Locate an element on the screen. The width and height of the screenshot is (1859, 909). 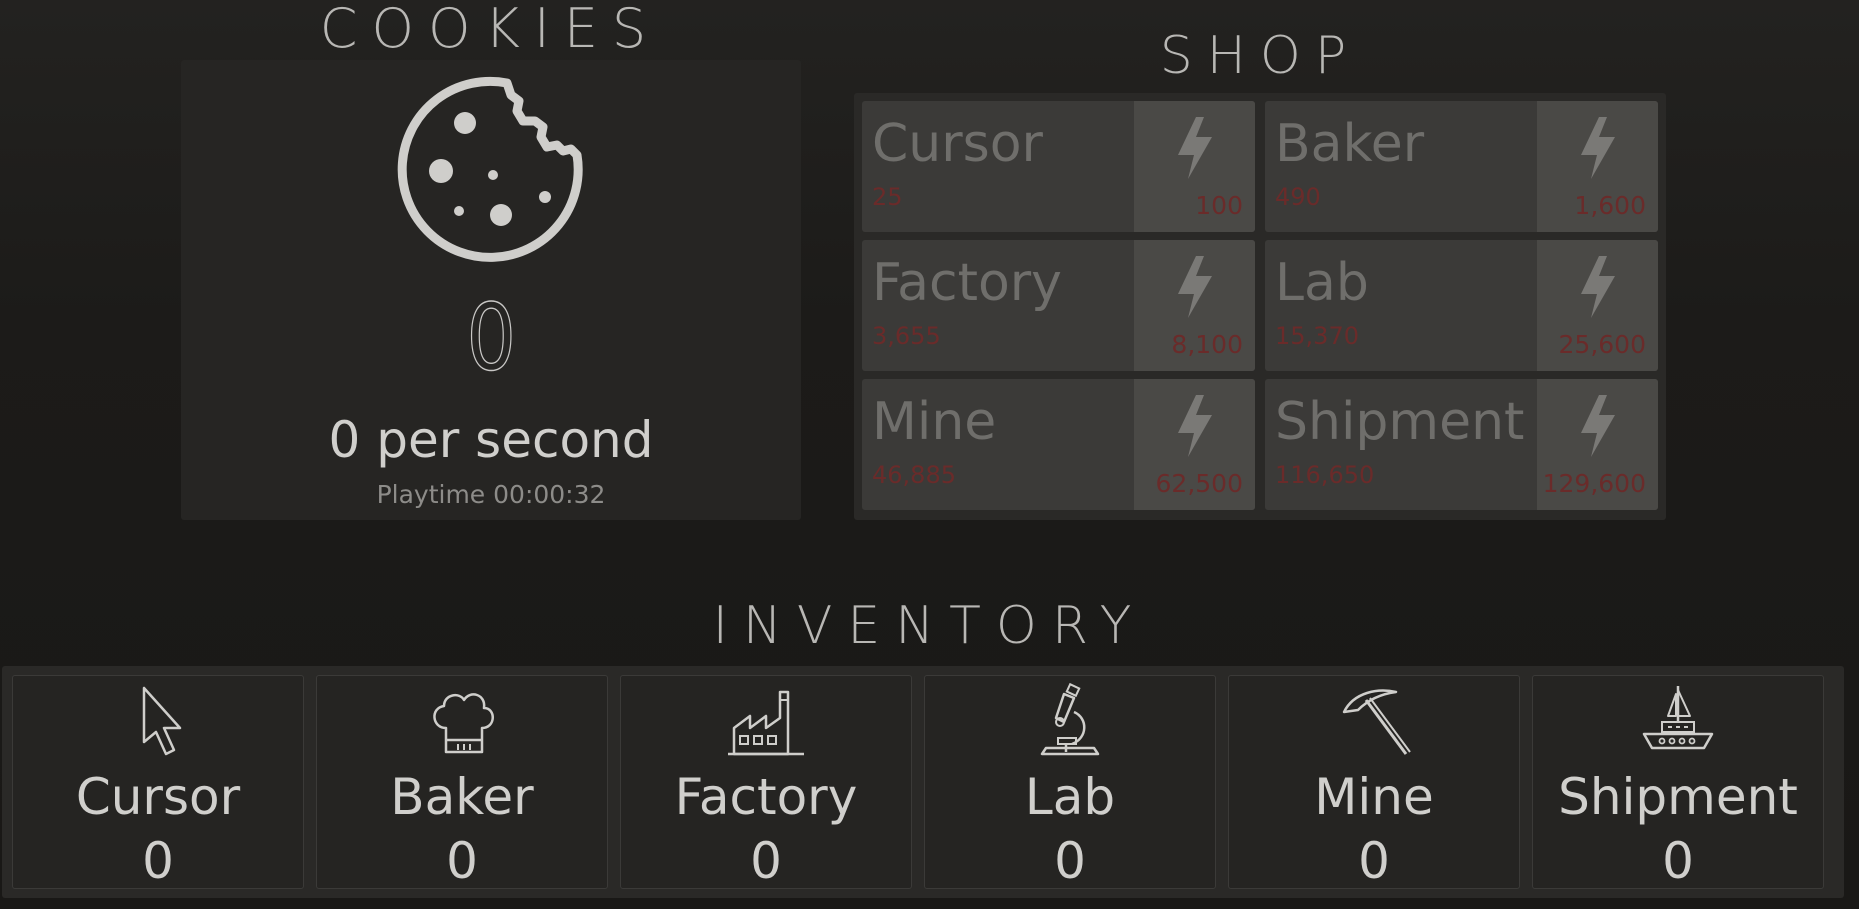
shop-item-name: Cursor is located at coordinates (957, 144).